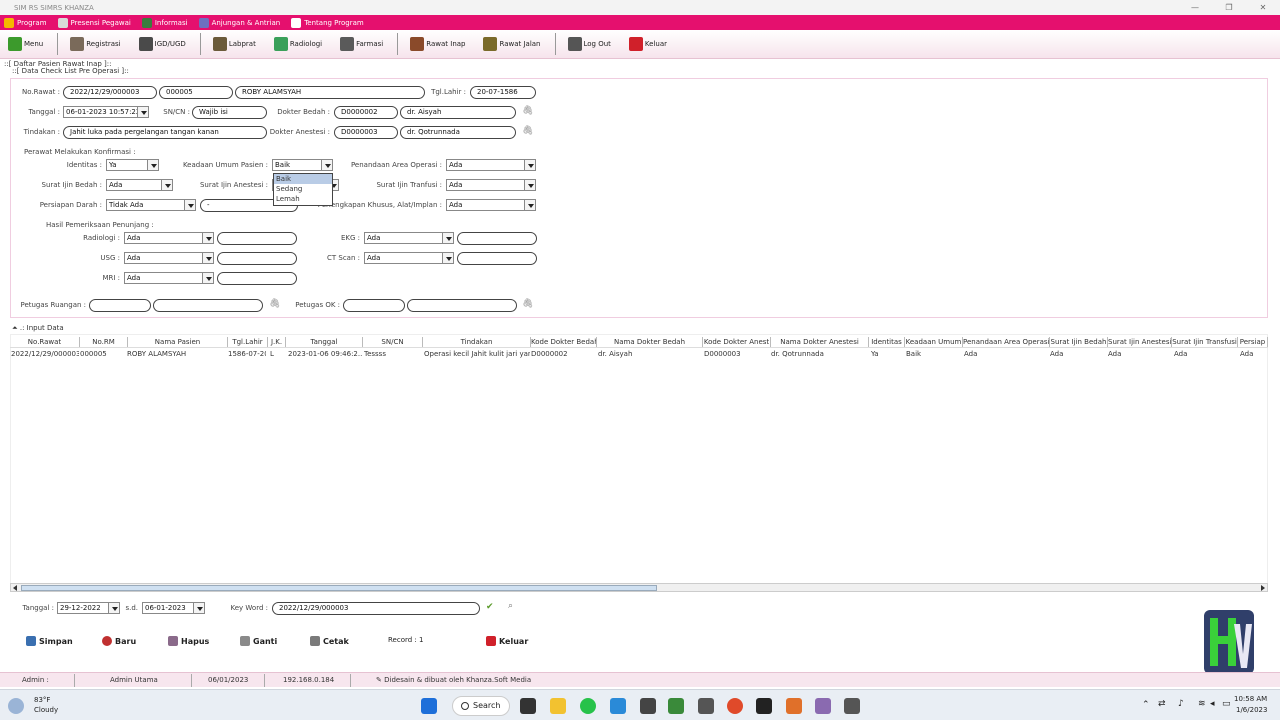 The width and height of the screenshot is (1280, 720). I want to click on chevron-up-icon: ⌃, so click(1146, 705).